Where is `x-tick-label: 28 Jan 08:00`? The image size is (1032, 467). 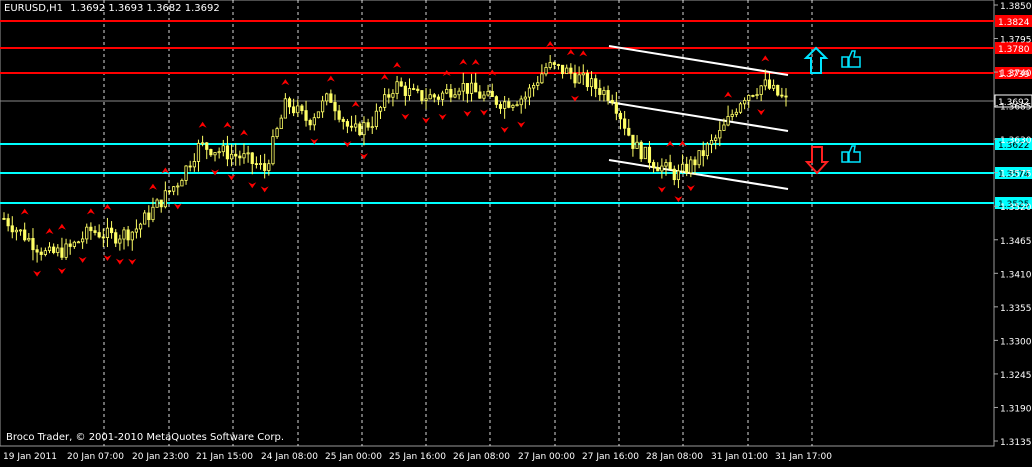
x-tick-label: 28 Jan 08:00 is located at coordinates (674, 457).